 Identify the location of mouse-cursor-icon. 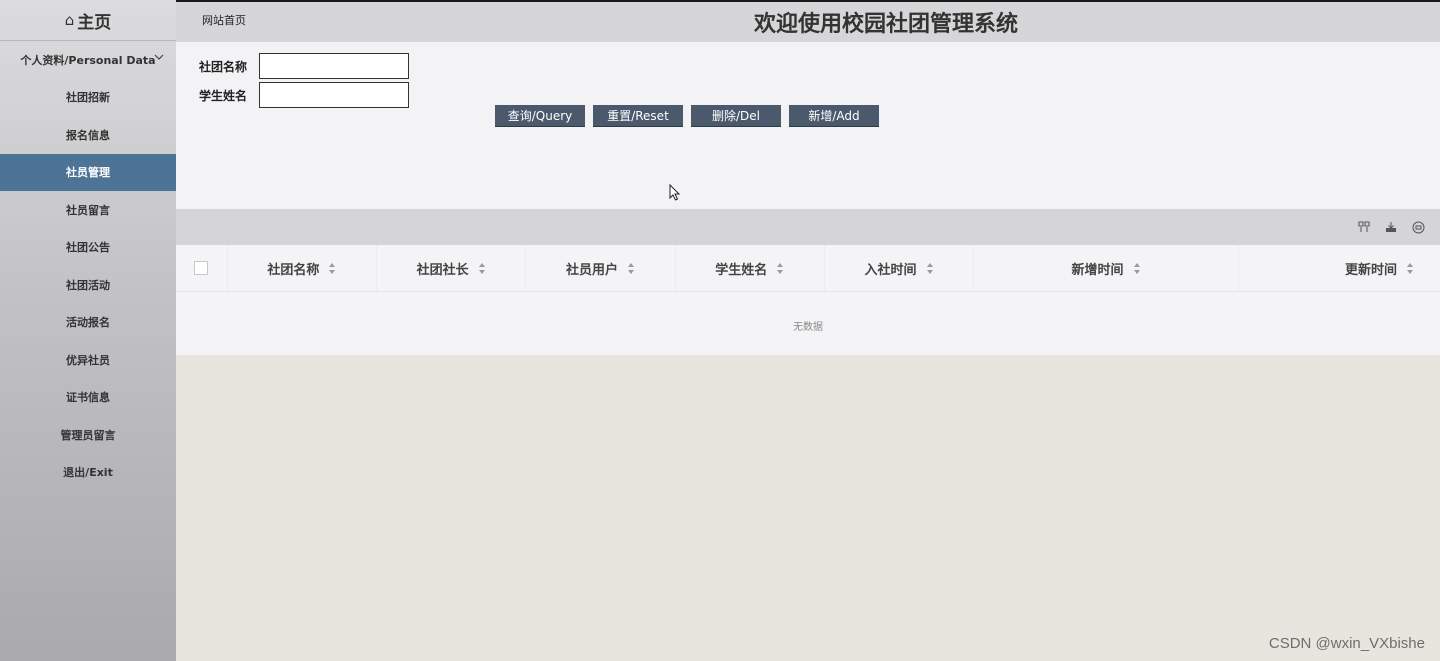
(675, 192).